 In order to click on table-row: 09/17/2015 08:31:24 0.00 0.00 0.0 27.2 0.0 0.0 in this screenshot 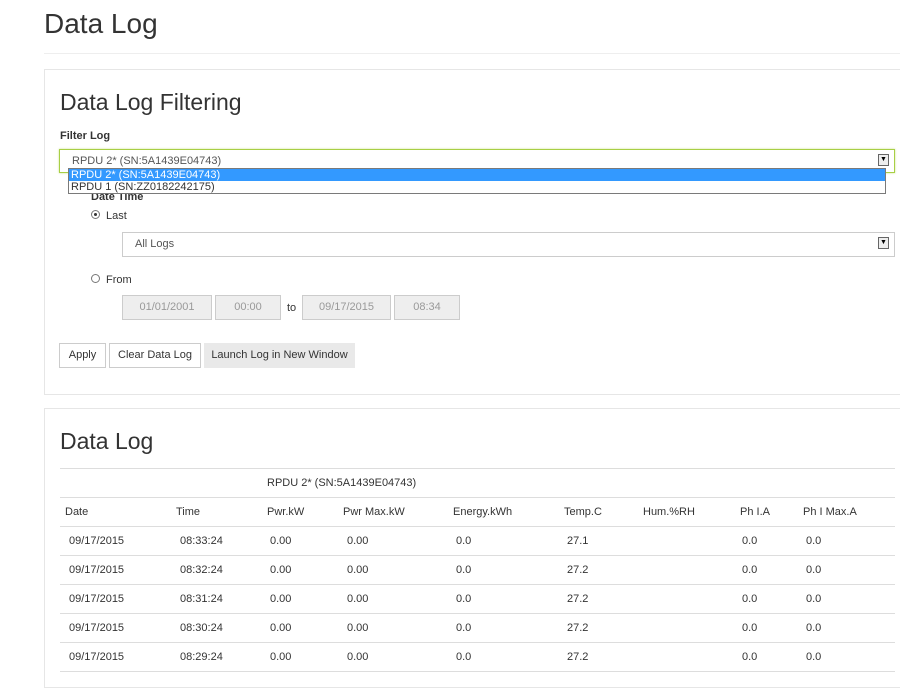, I will do `click(477, 599)`.